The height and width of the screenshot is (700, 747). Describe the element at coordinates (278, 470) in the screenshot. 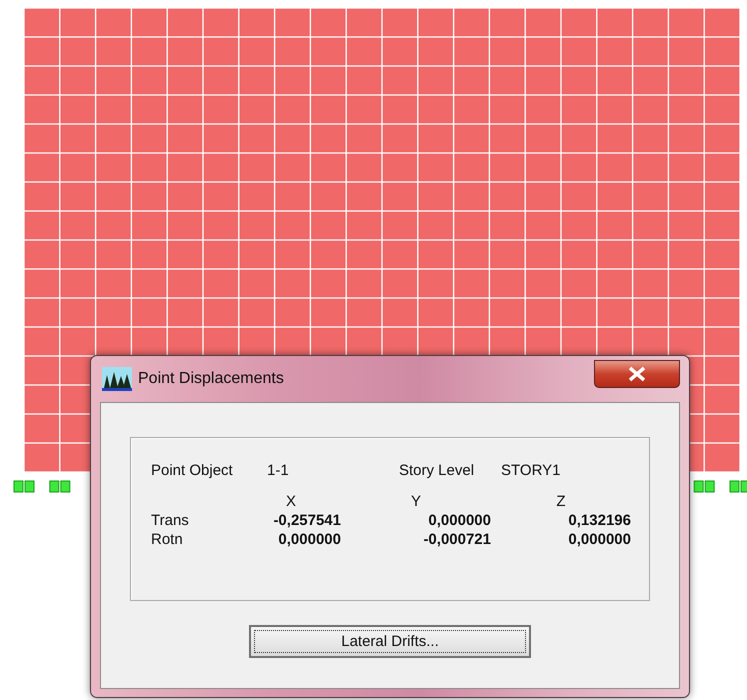

I see `point-object-value: 1-1` at that location.